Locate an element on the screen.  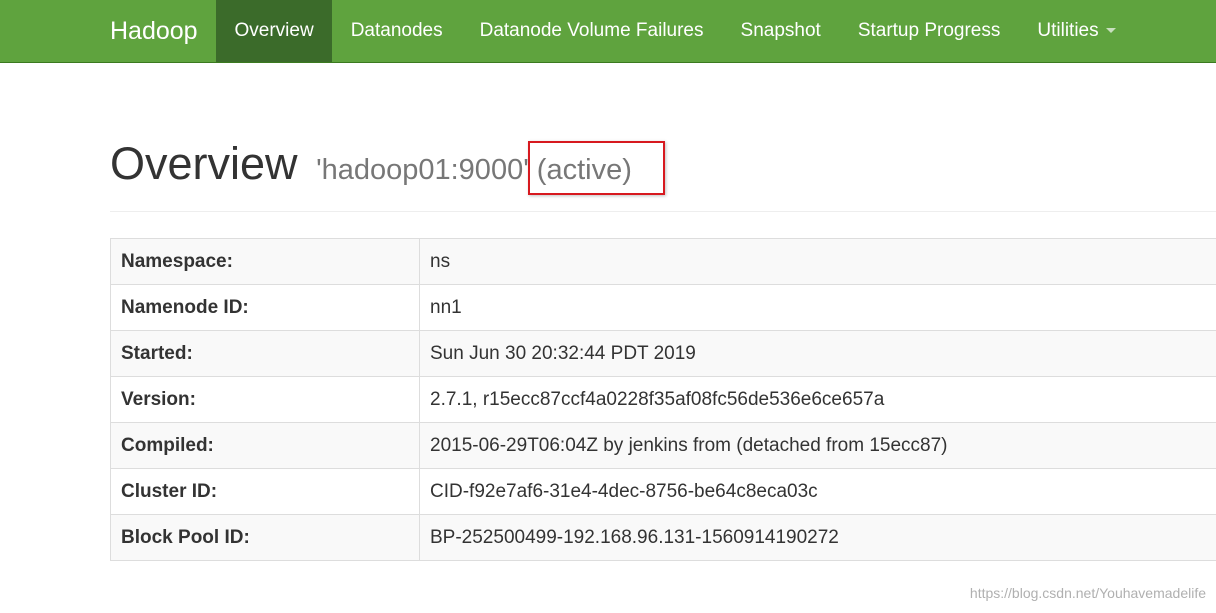
row-label: Version: is located at coordinates (265, 399).